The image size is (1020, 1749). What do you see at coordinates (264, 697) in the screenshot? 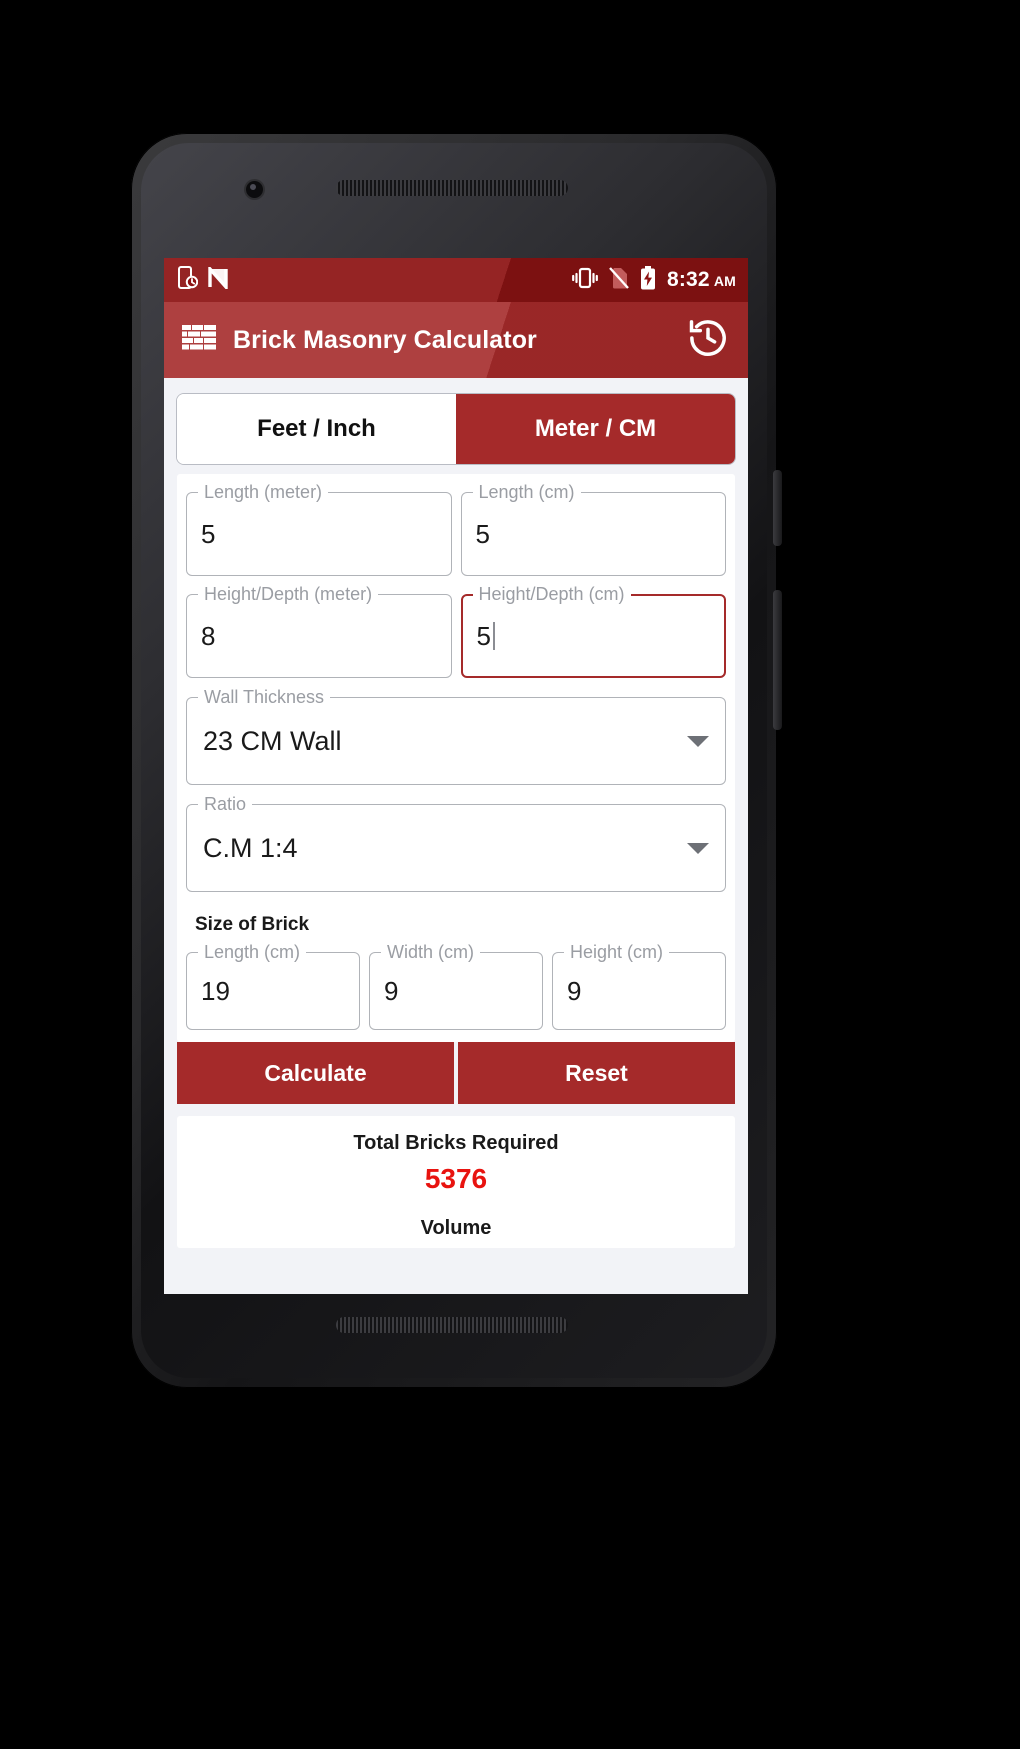
I see `wall-thickness-label: Wall Thickness` at bounding box center [264, 697].